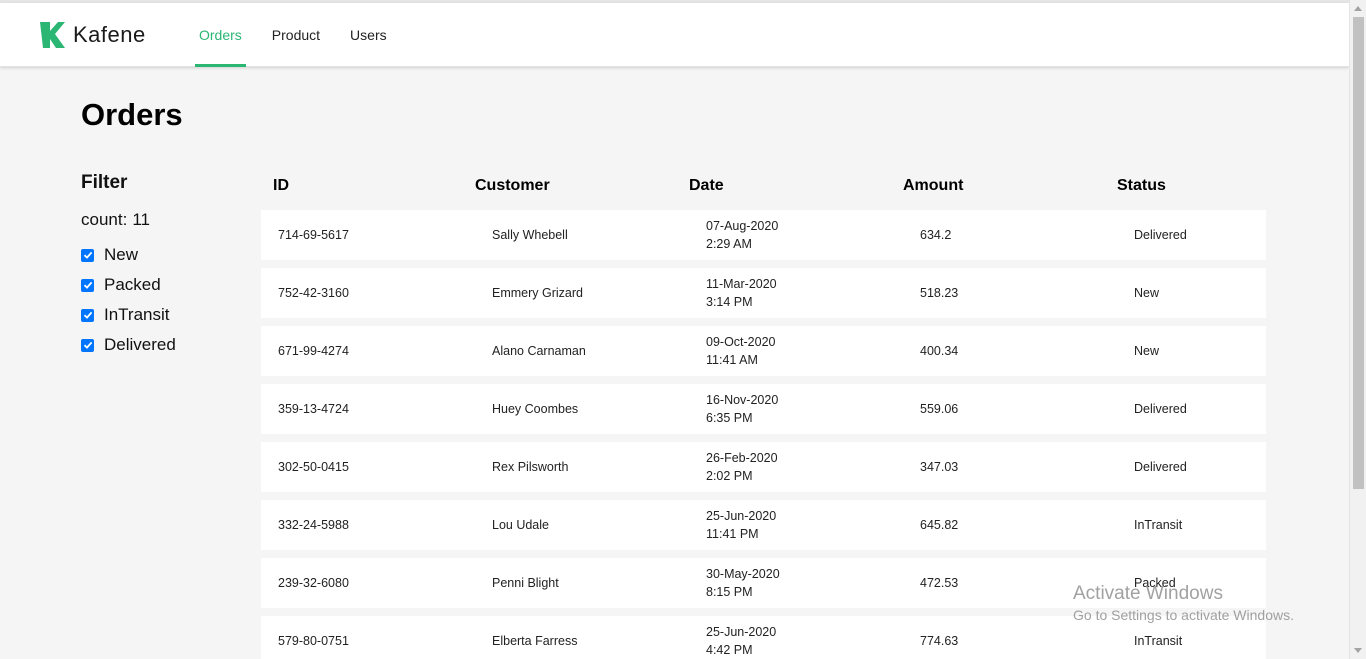  I want to click on cell-id: 752-42-3160, so click(313, 293).